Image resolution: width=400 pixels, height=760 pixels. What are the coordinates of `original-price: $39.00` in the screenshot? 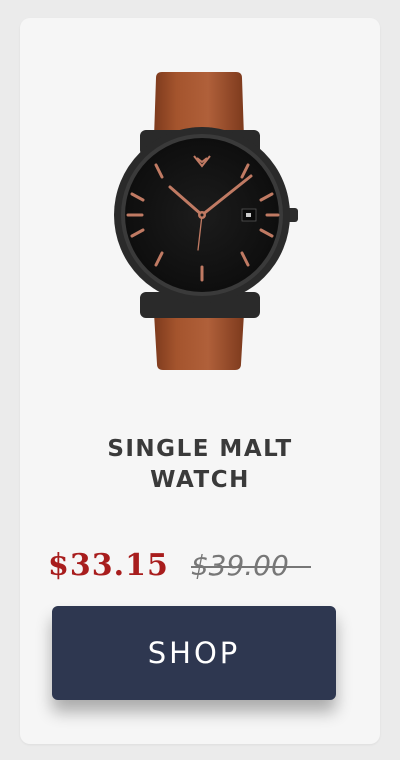 It's located at (250, 565).